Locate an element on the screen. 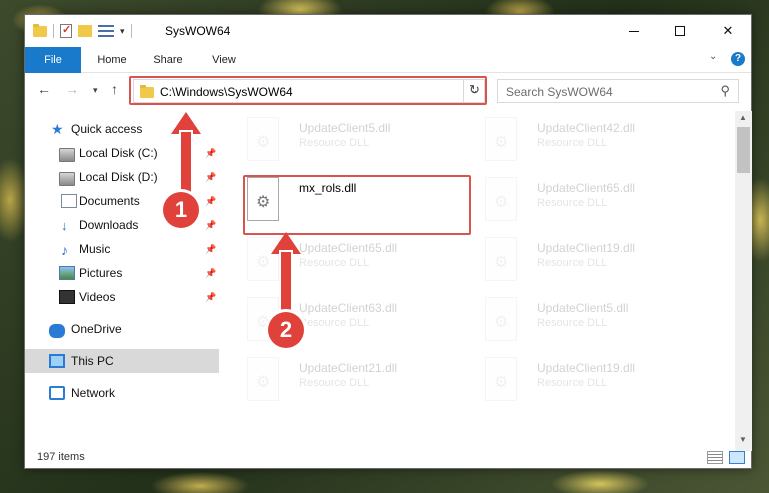 The height and width of the screenshot is (493, 769). search-placeholder: Search SysWOW64 is located at coordinates (559, 92).